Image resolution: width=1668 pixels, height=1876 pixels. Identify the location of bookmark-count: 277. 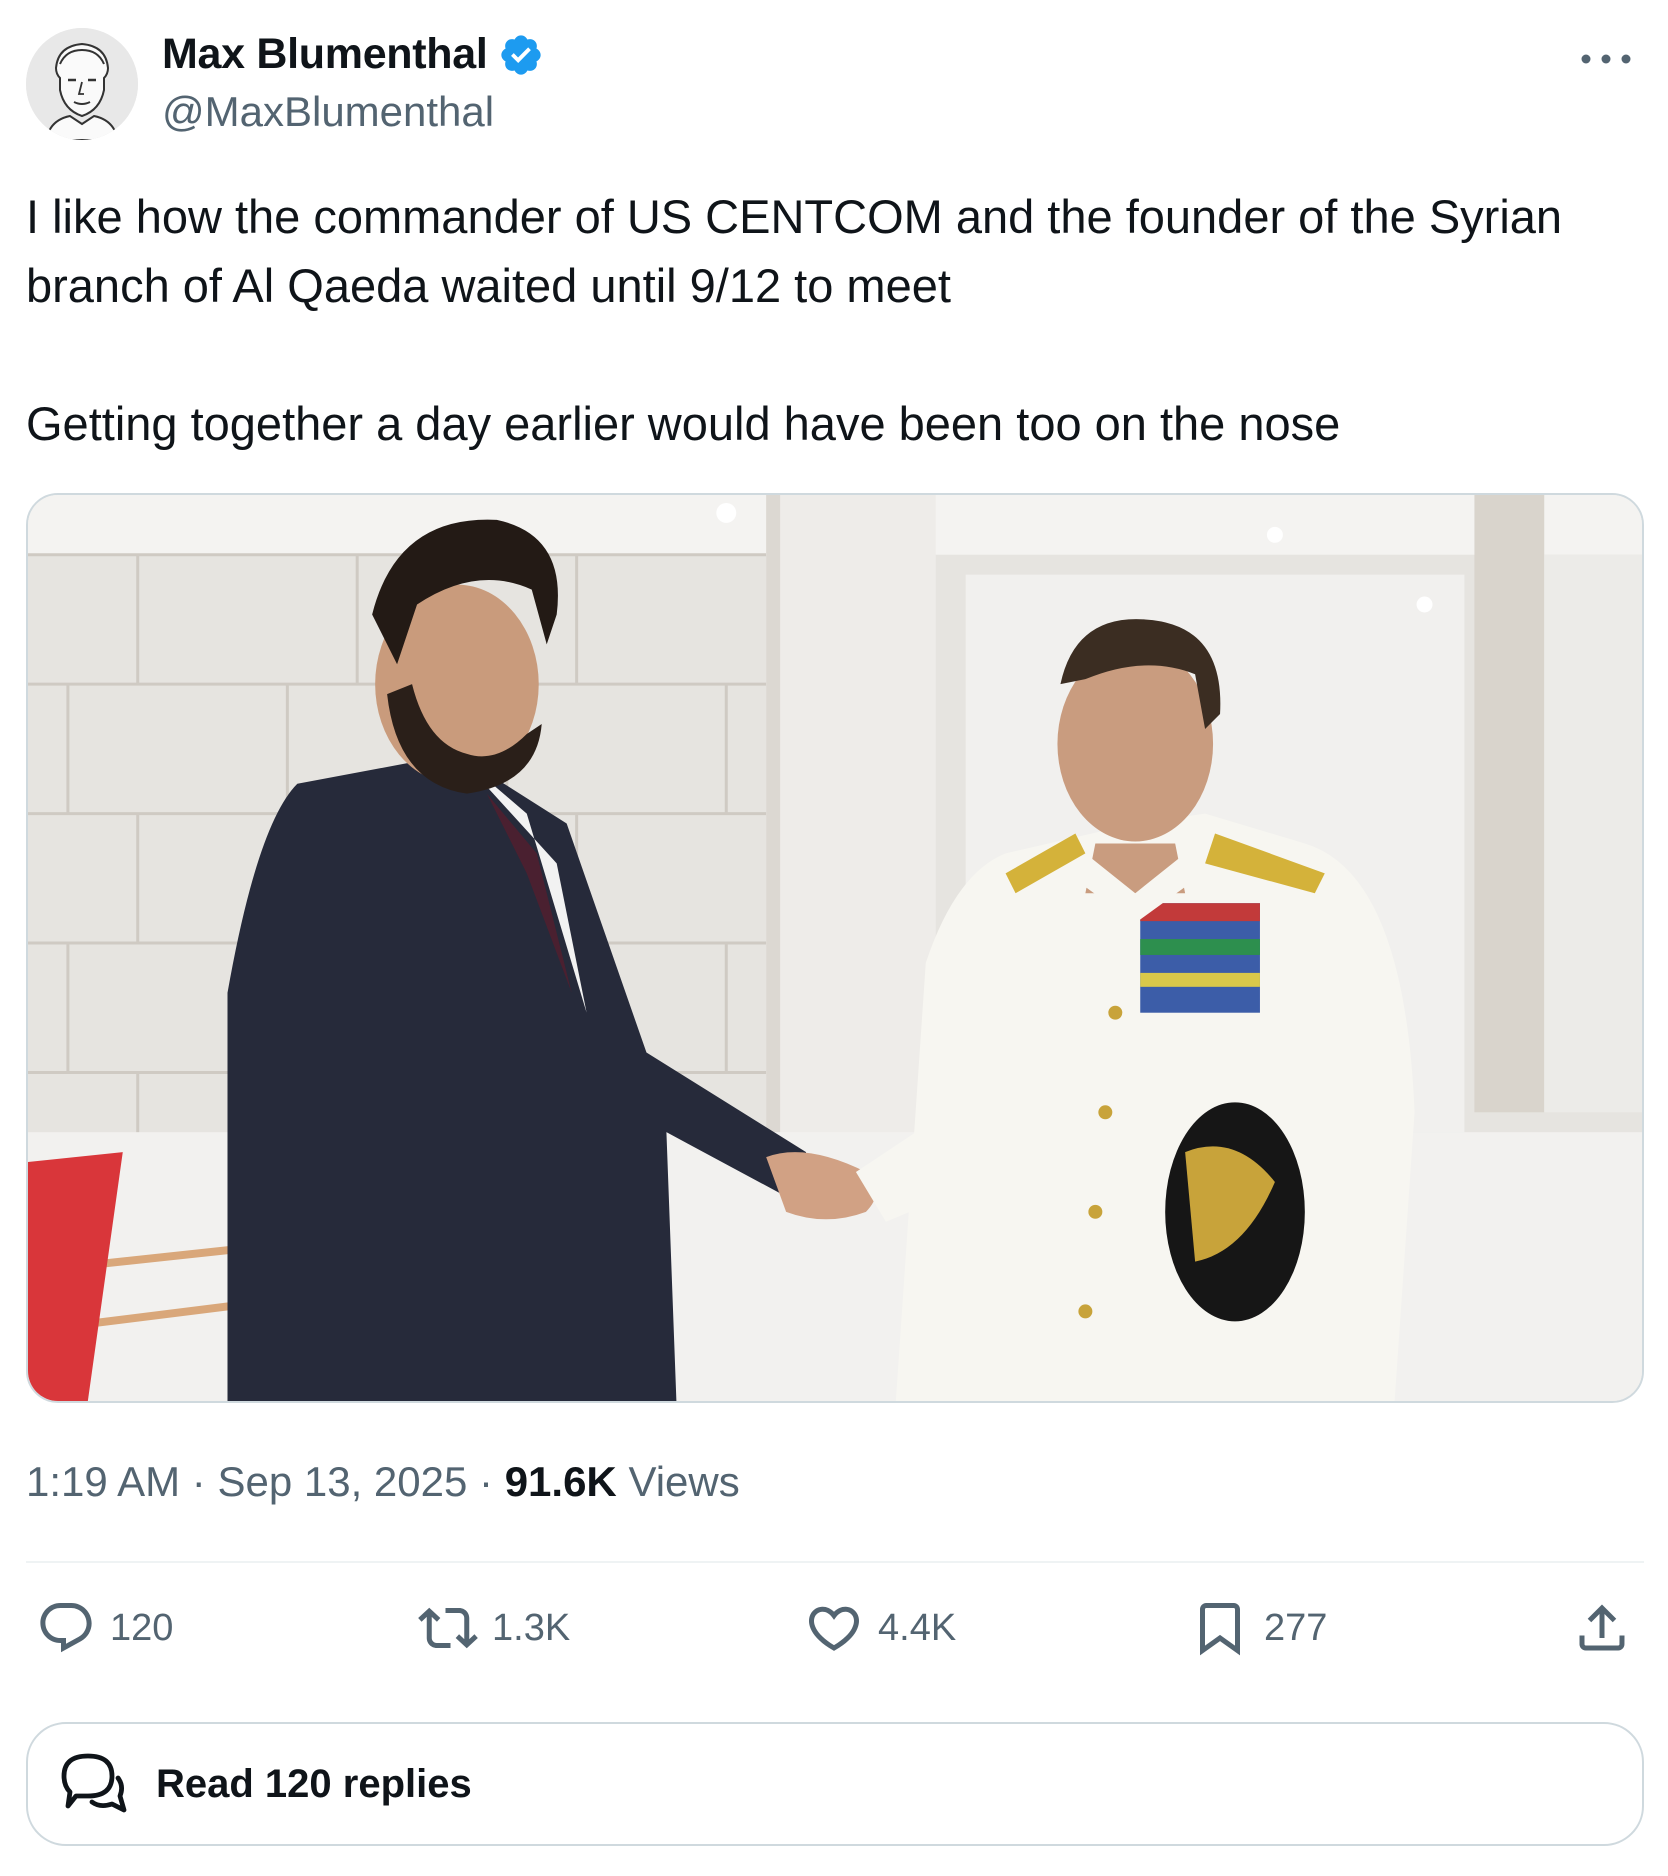
(1296, 1627).